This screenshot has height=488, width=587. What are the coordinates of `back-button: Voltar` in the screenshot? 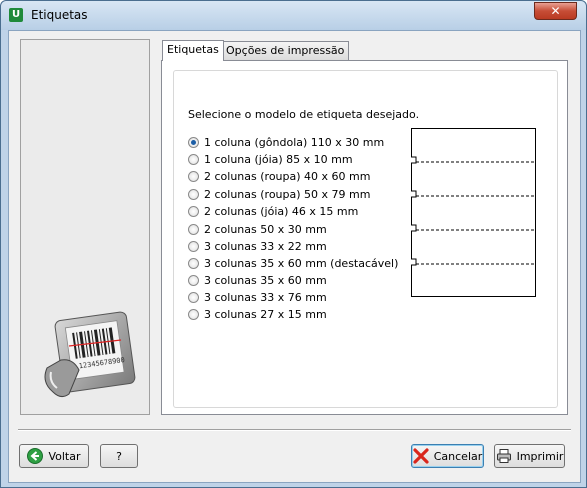 It's located at (54, 456).